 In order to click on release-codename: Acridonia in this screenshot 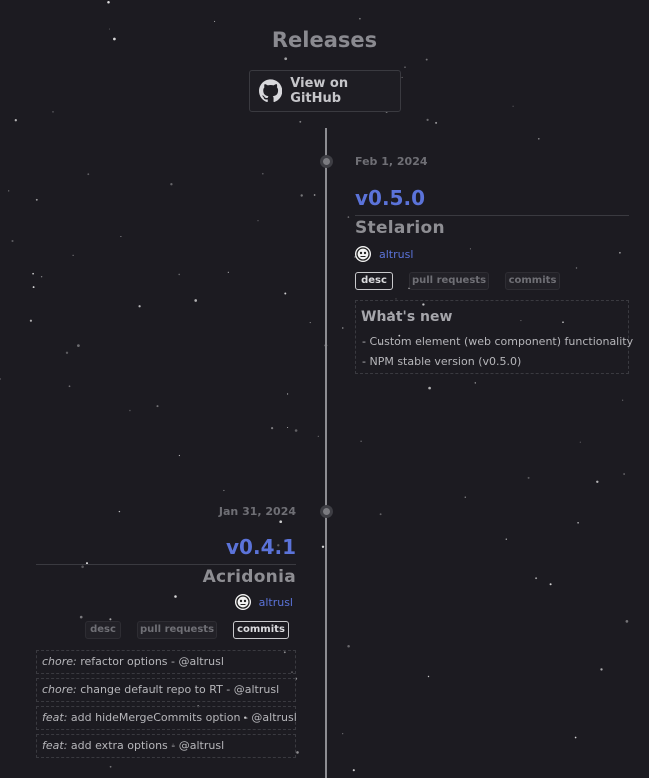, I will do `click(249, 577)`.